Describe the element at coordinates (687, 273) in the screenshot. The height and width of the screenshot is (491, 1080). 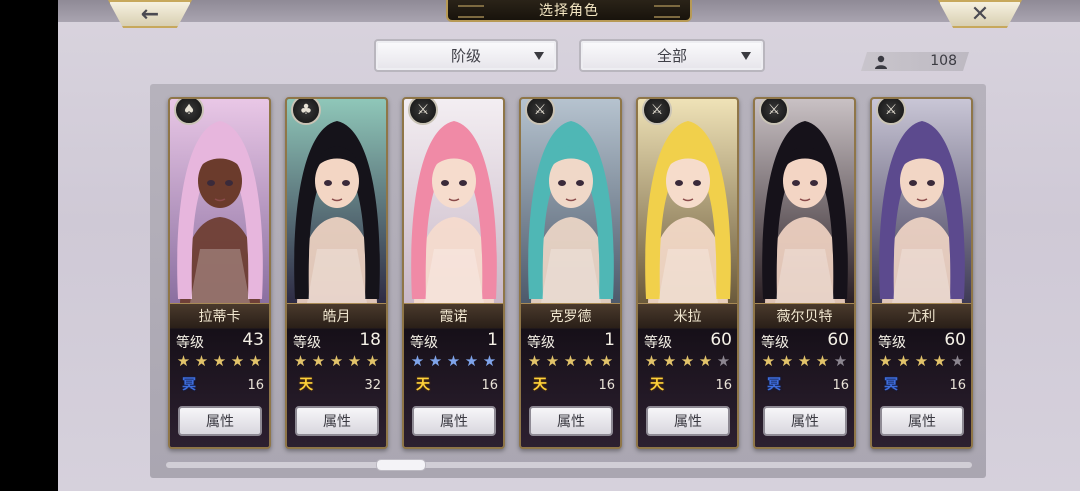
I see `character-card: ⚔ 米拉 等级 60 ★ ★ ★ ★ ★ 天 16 属性` at that location.